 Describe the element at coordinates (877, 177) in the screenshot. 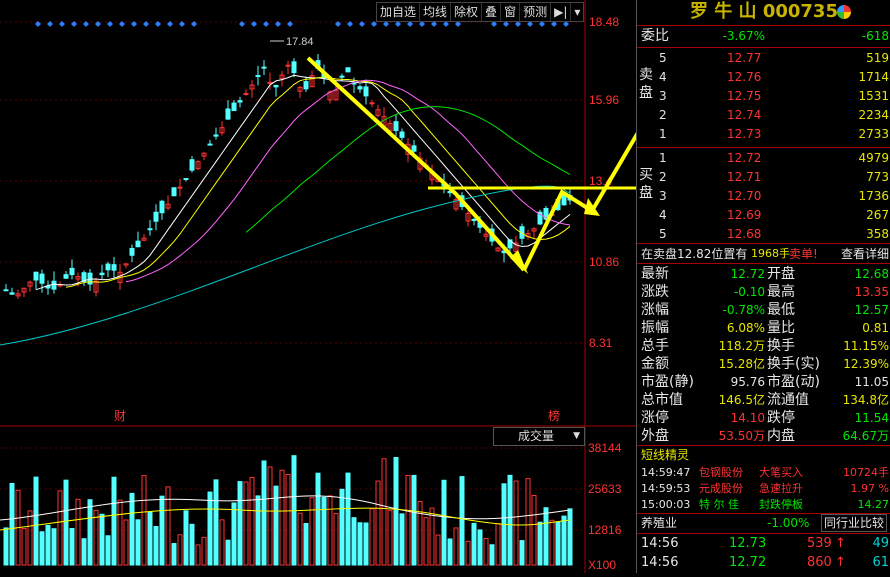

I see `buy-volume: 773` at that location.